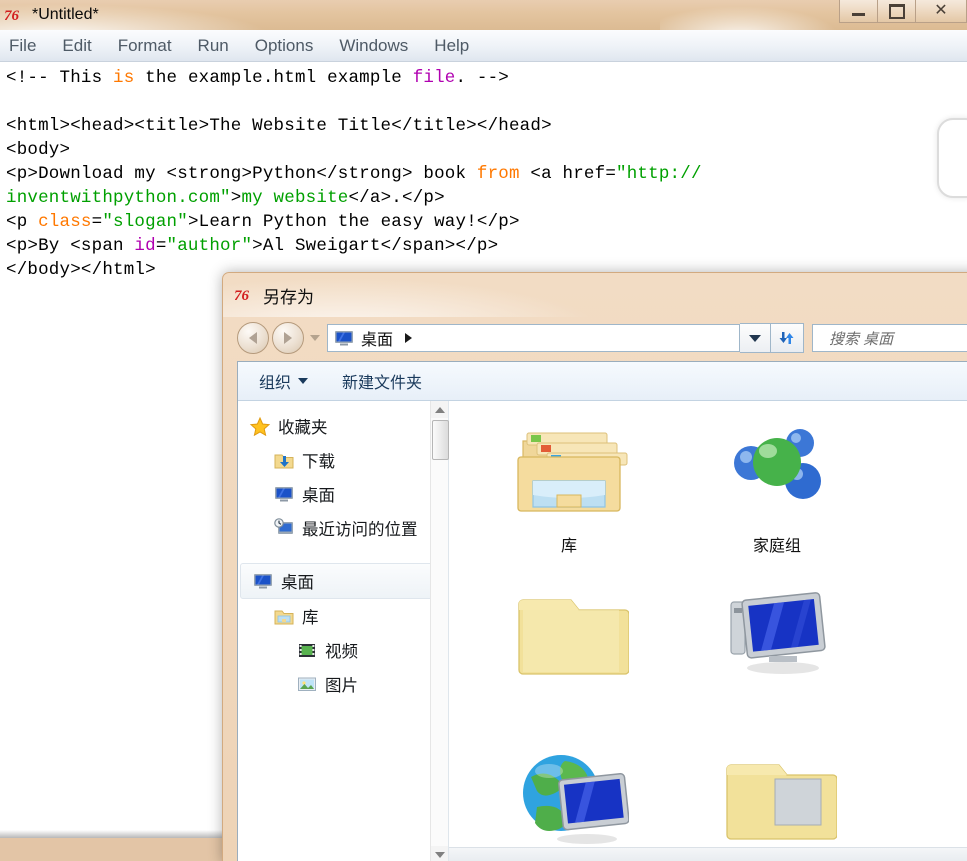 This screenshot has height=861, width=967. What do you see at coordinates (315, 338) in the screenshot?
I see `history-dropdown-icon` at bounding box center [315, 338].